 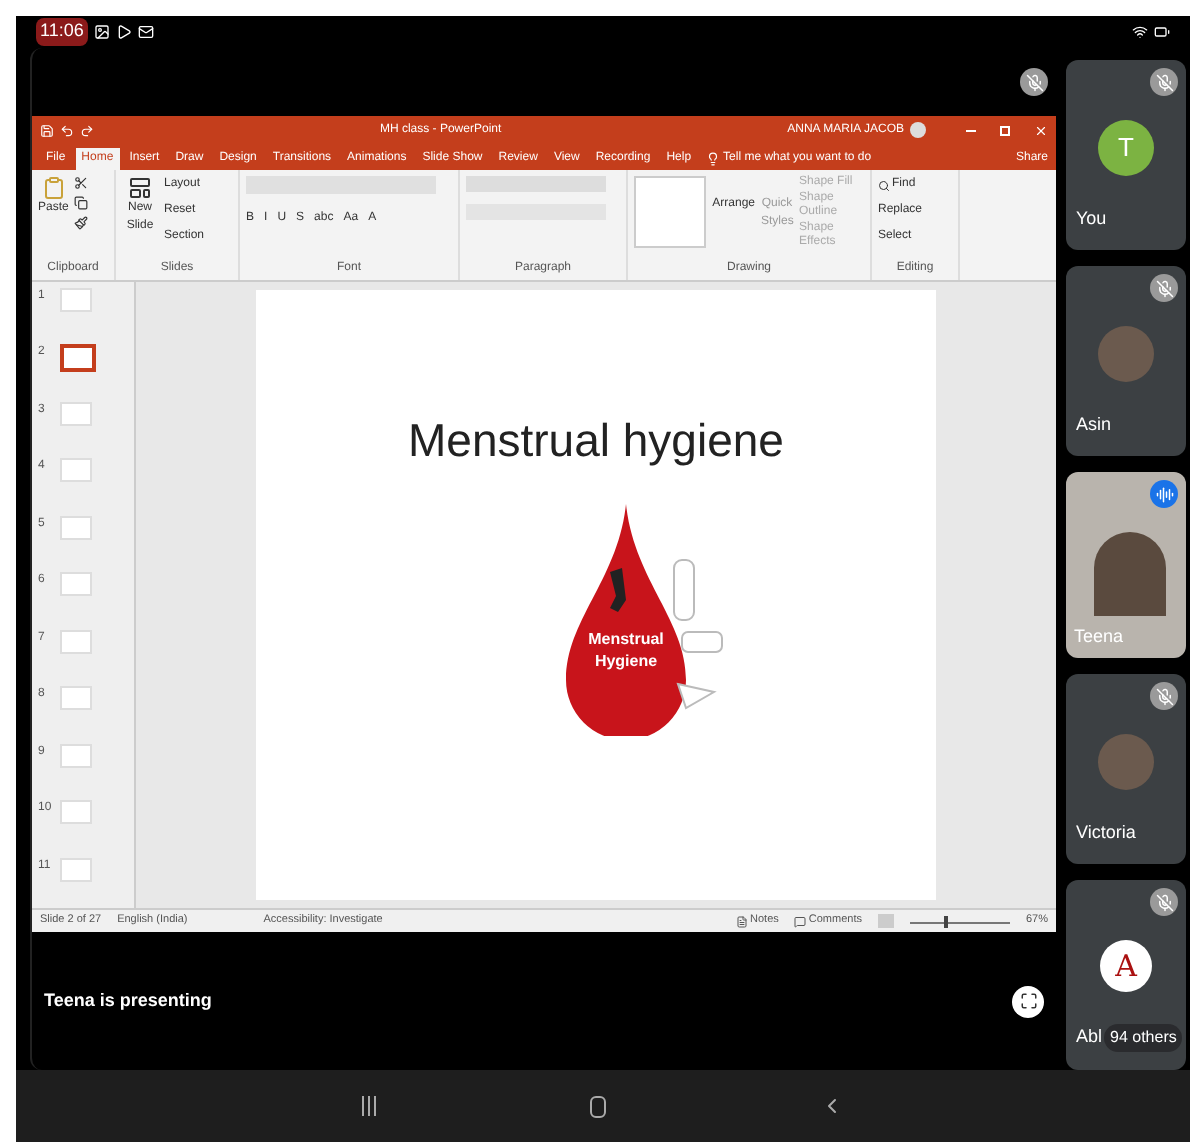 I want to click on user-avatar, so click(x=918, y=130).